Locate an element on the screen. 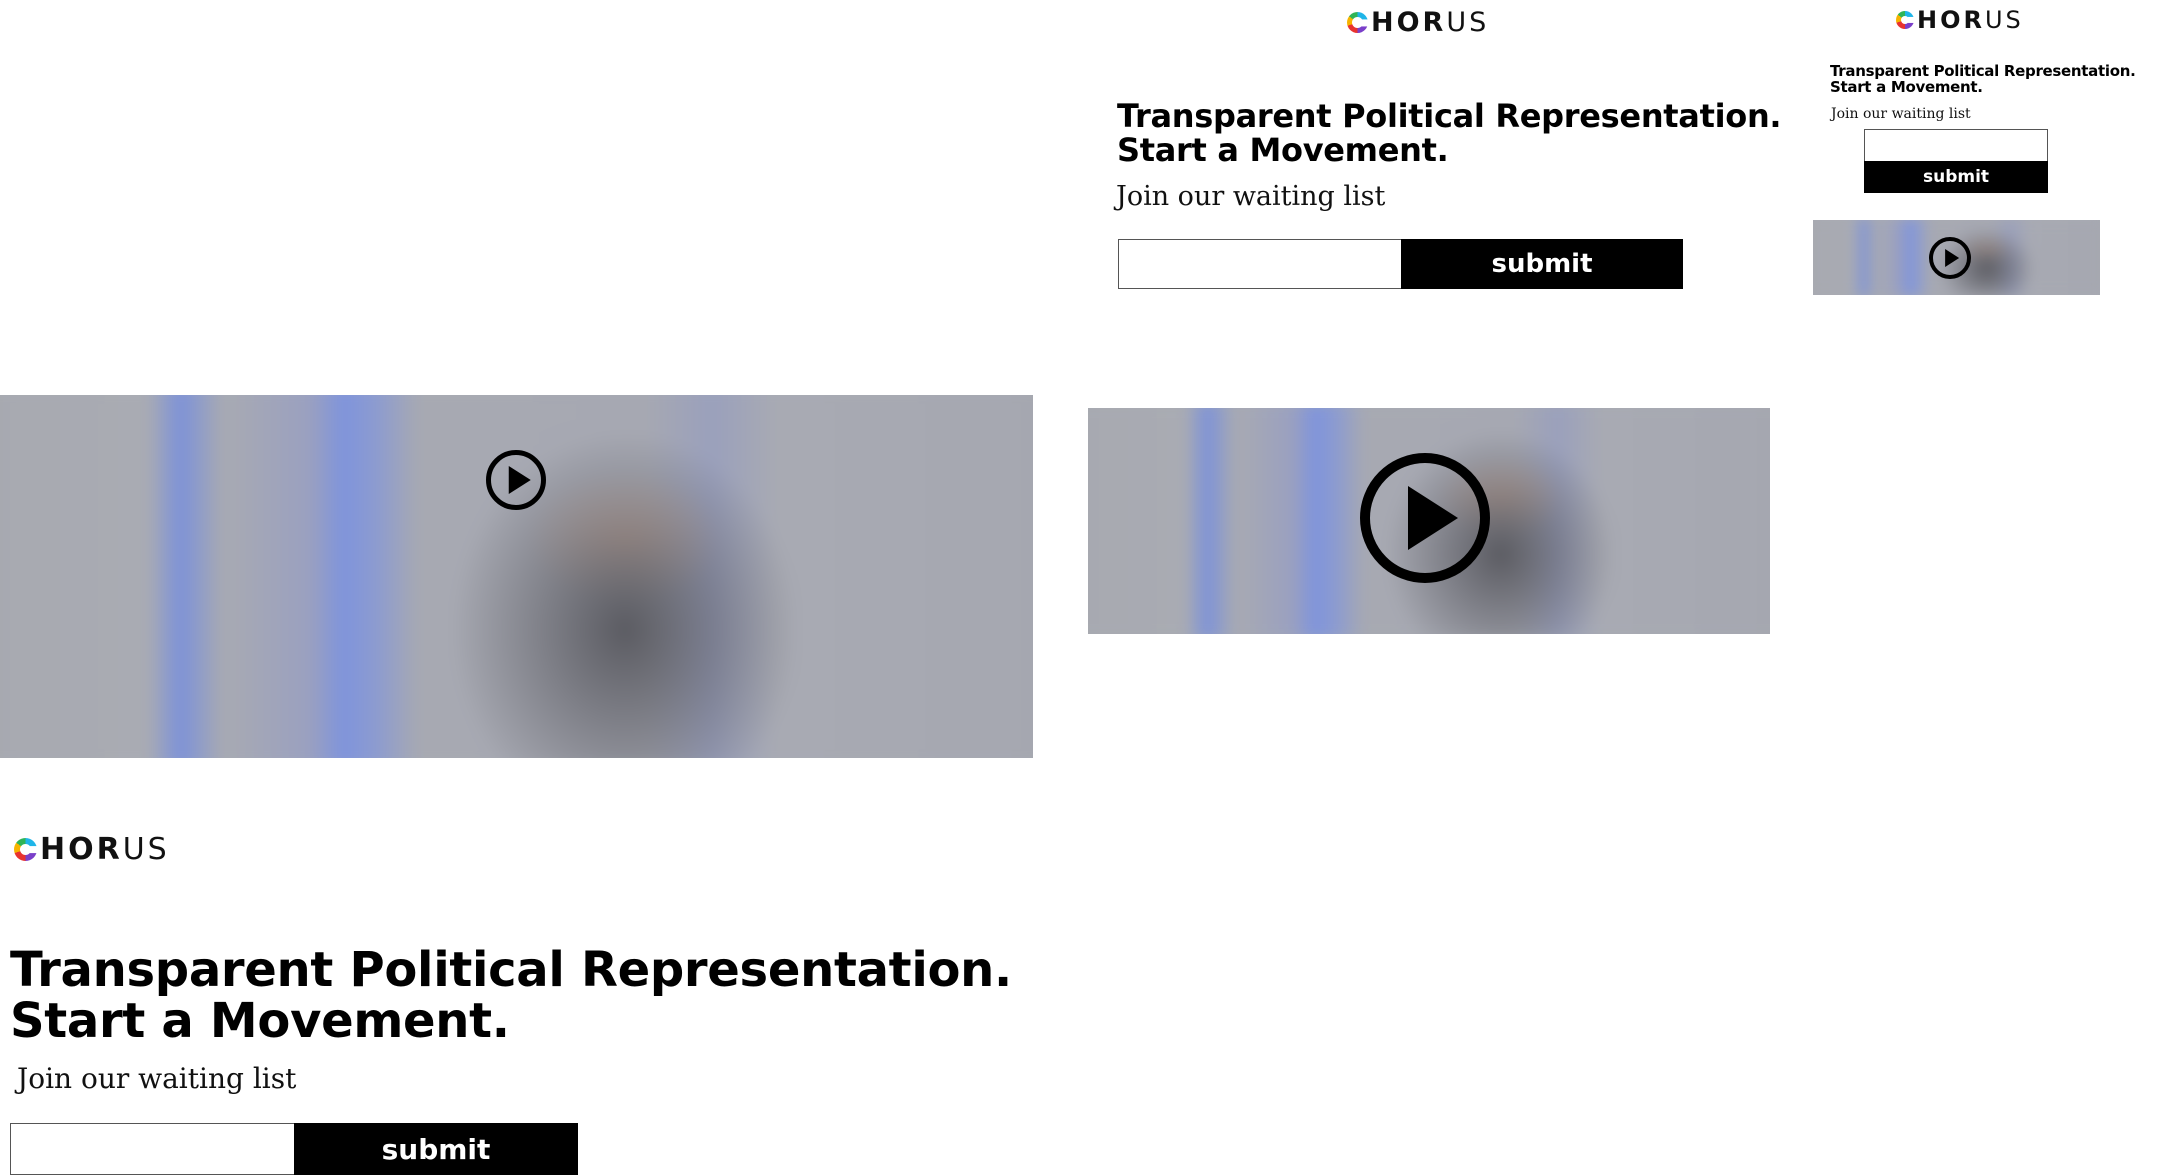  video-player-large is located at coordinates (516, 576).